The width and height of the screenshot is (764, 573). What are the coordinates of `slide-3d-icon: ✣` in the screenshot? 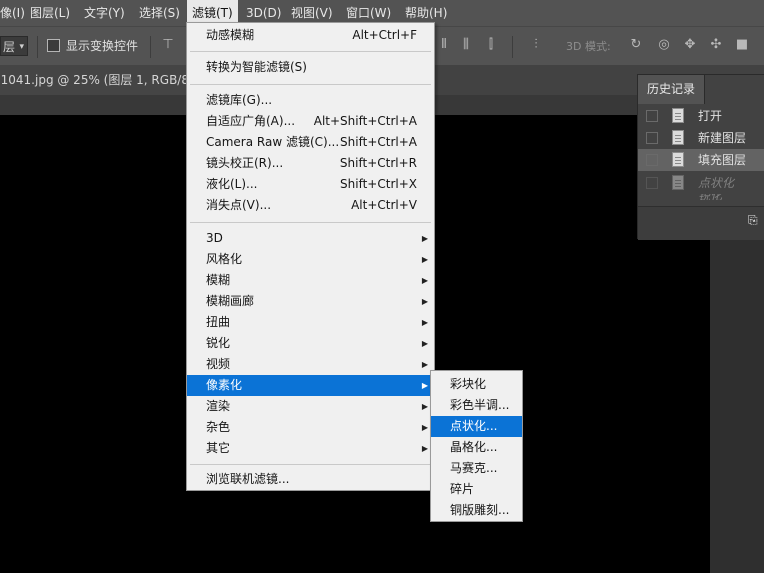 It's located at (716, 45).